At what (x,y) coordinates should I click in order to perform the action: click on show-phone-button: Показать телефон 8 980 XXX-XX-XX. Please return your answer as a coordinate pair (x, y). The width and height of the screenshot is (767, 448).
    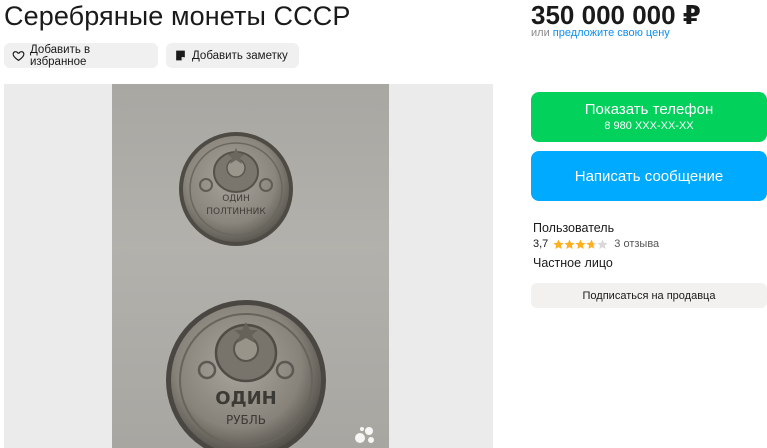
    Looking at the image, I should click on (649, 117).